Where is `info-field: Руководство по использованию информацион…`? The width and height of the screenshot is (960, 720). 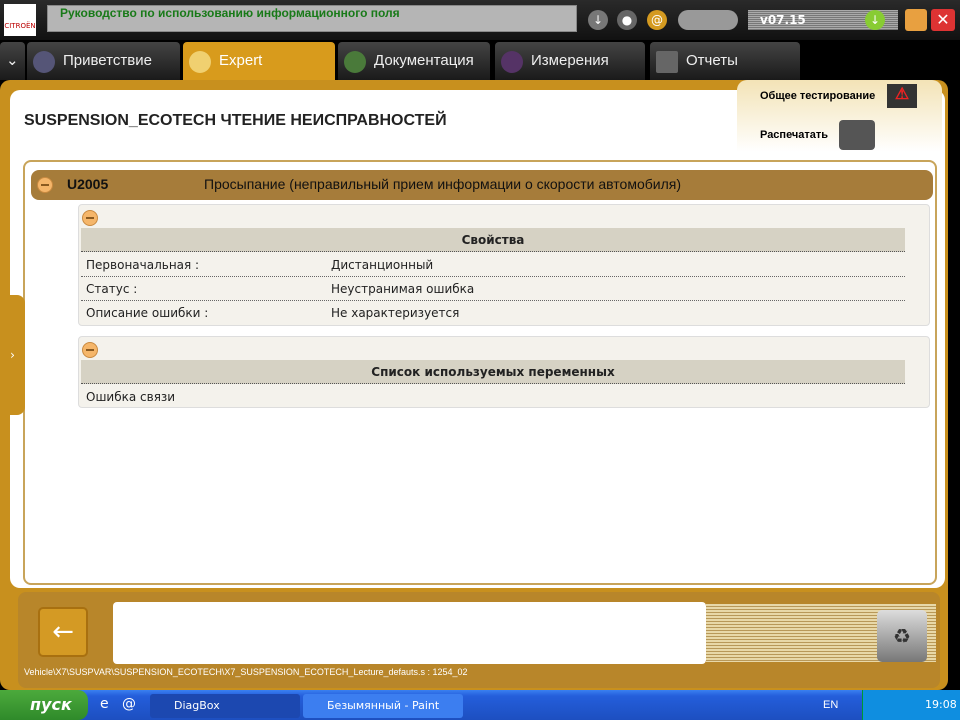 info-field: Руководство по использованию информацион… is located at coordinates (312, 18).